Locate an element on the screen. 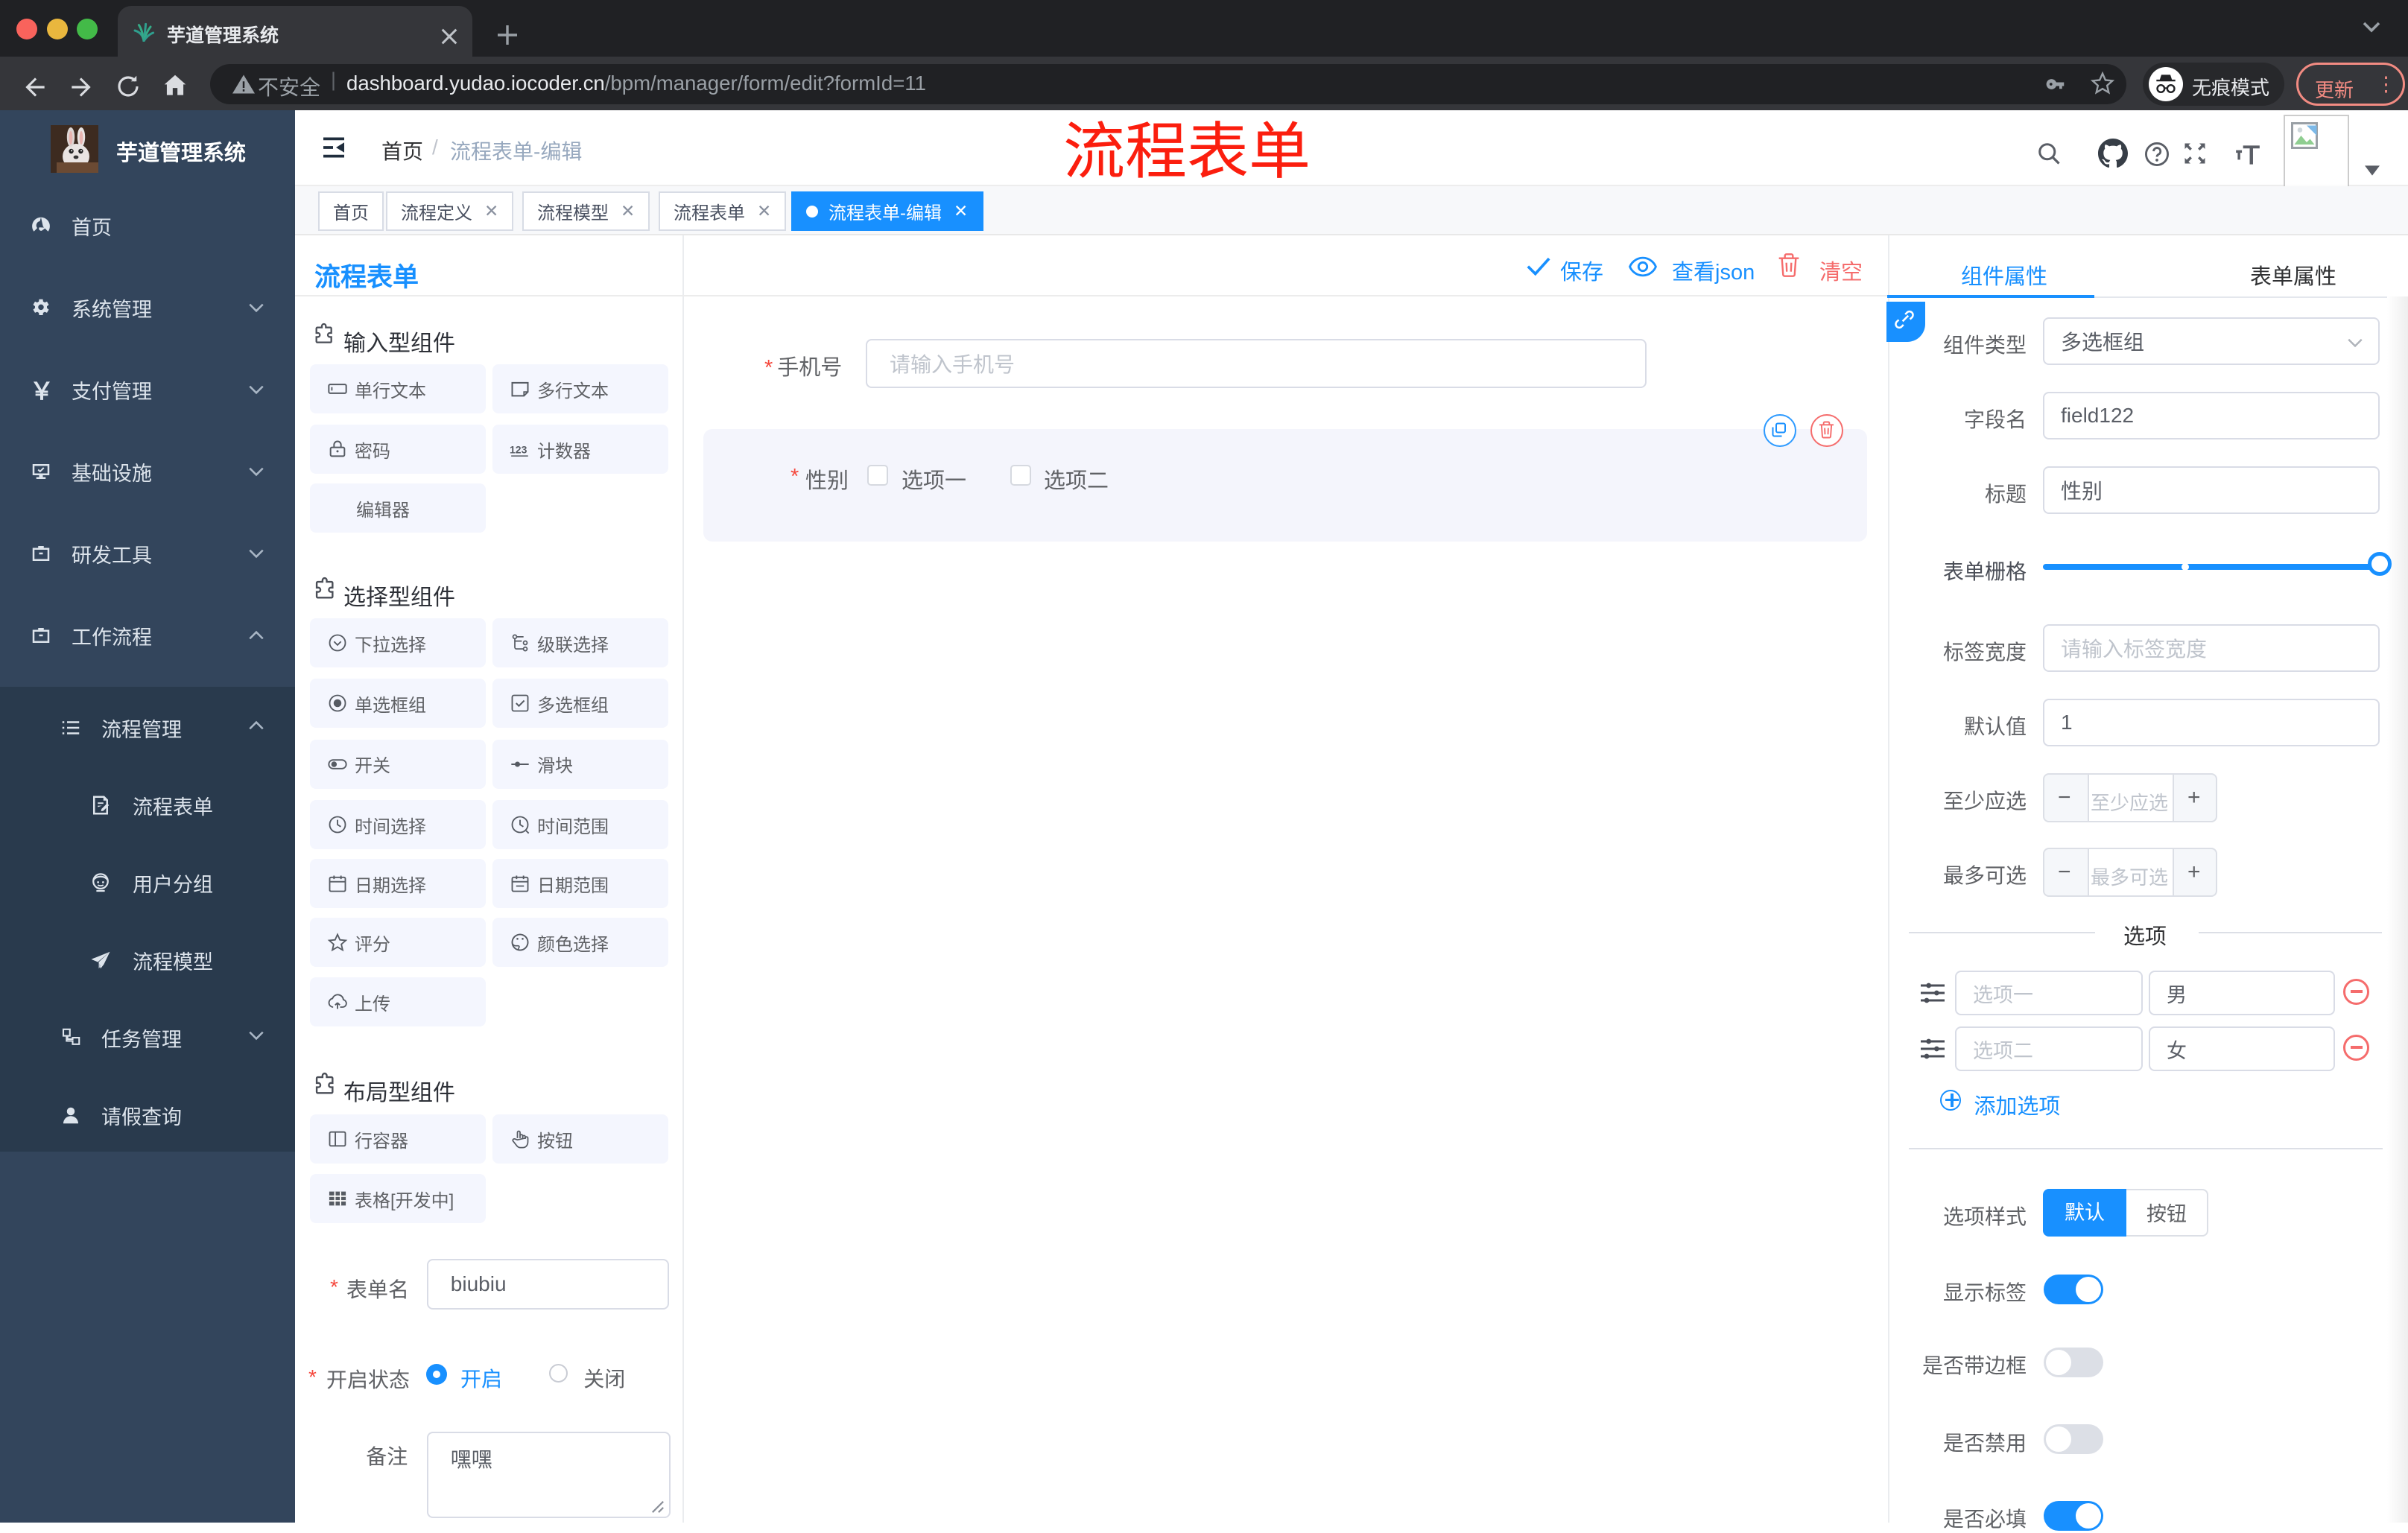 Image resolution: width=2408 pixels, height=1533 pixels. svg-text: 123 is located at coordinates (518, 449).